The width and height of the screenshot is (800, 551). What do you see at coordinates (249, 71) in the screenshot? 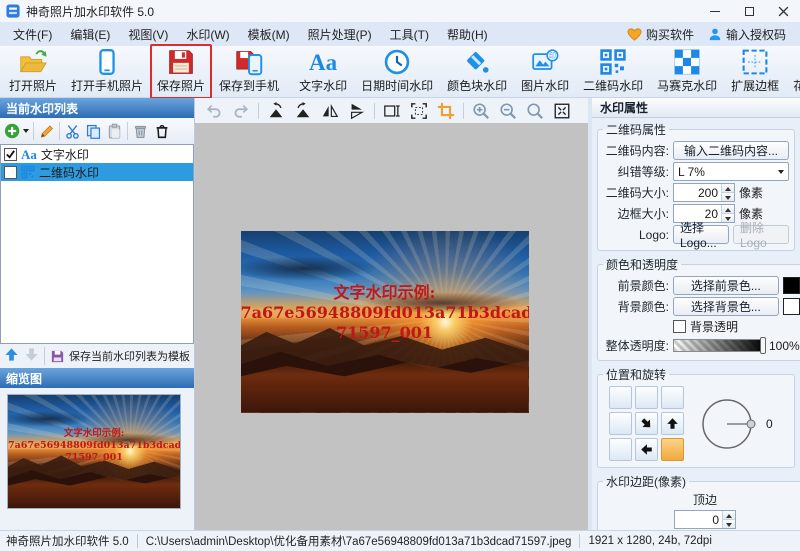
I see `save-to-phone-button: 保存到手机` at bounding box center [249, 71].